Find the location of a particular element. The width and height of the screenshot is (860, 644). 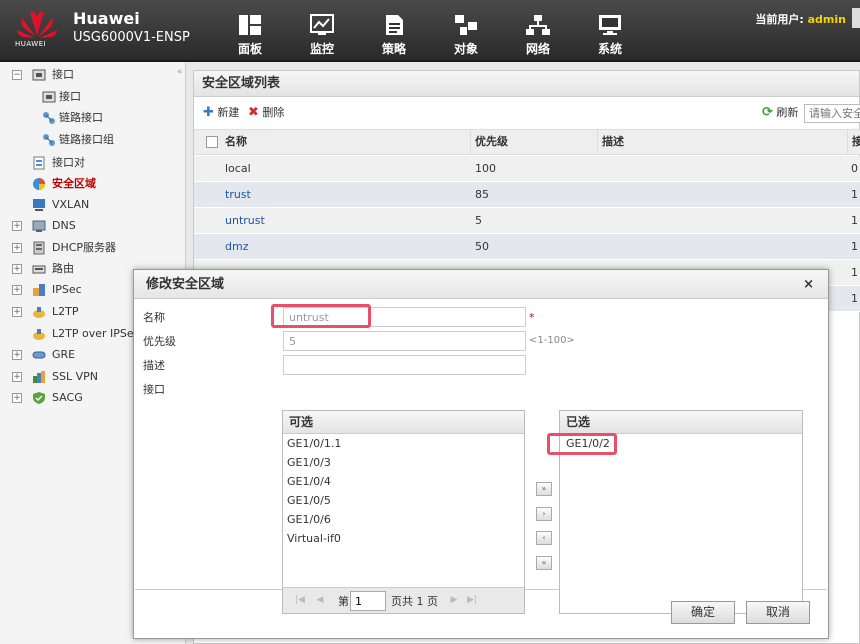

list-item: GE1/0/3 is located at coordinates (403, 462).